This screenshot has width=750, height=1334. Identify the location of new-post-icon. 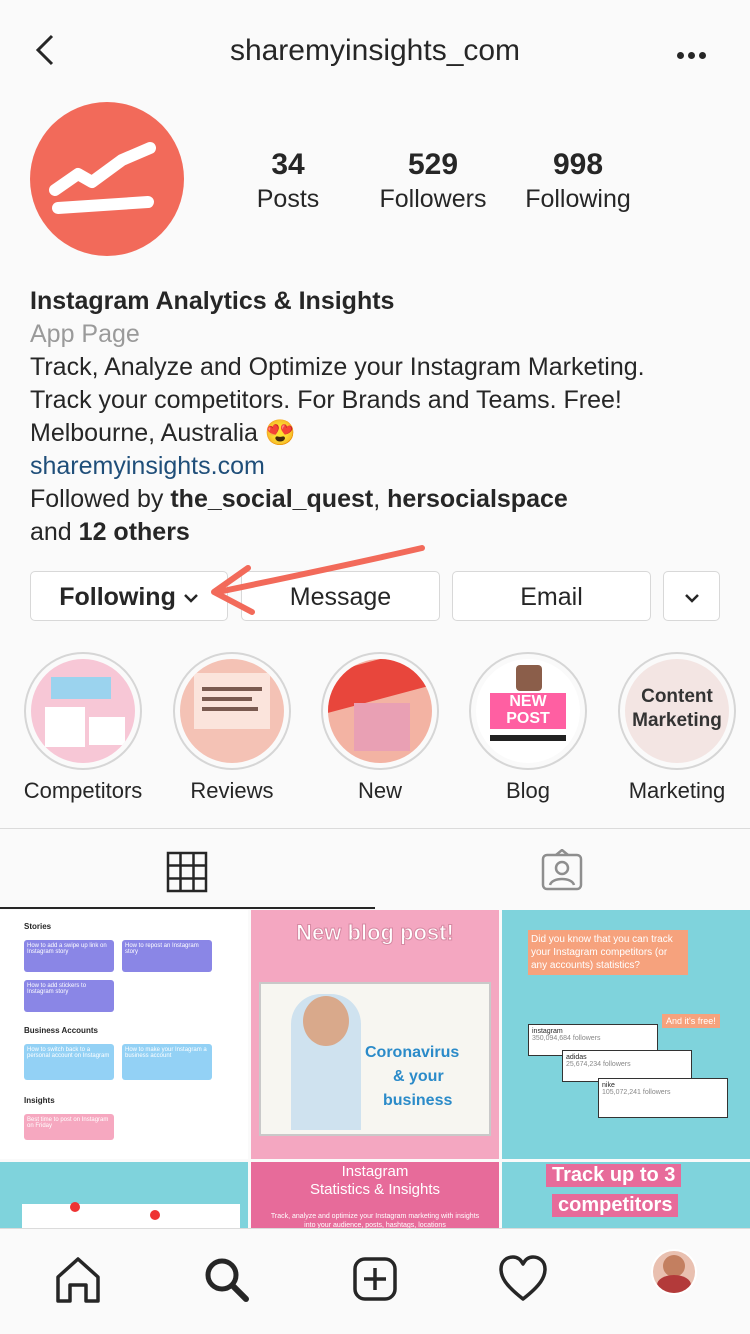
(375, 1279).